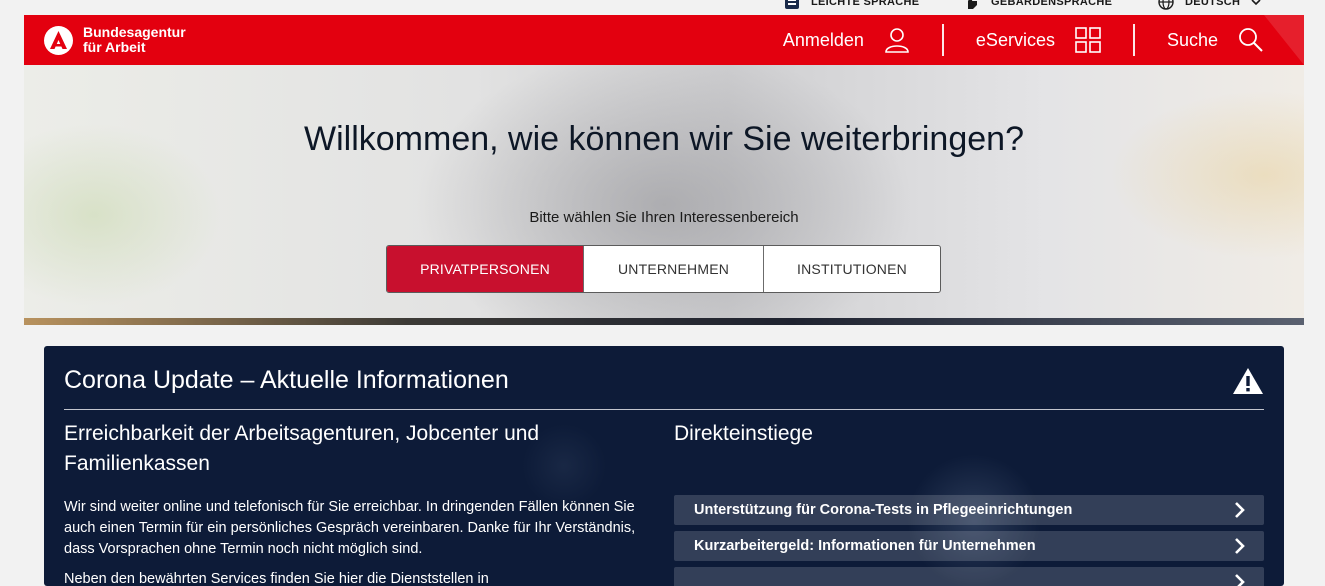 The image size is (1325, 586). I want to click on easy-language-link: LEICHTE SPRACHE, so click(851, 5).